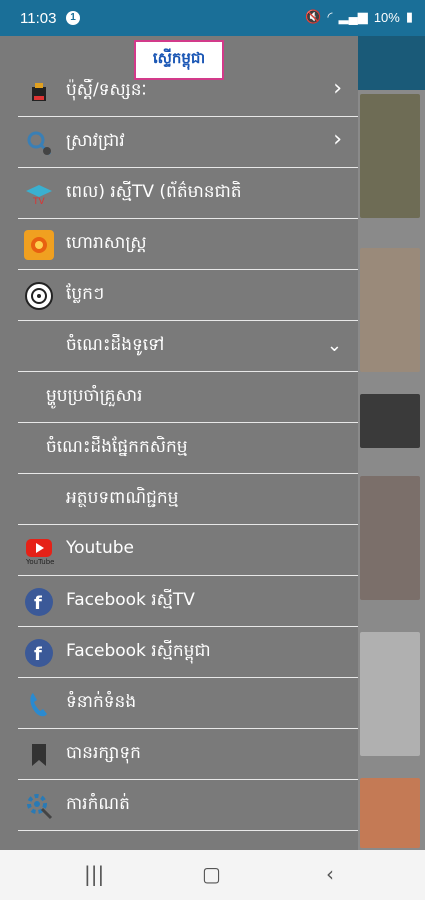 This screenshot has width=425, height=900. What do you see at coordinates (188, 805) in the screenshot?
I see `menu-item-settings: ការកំណត់` at bounding box center [188, 805].